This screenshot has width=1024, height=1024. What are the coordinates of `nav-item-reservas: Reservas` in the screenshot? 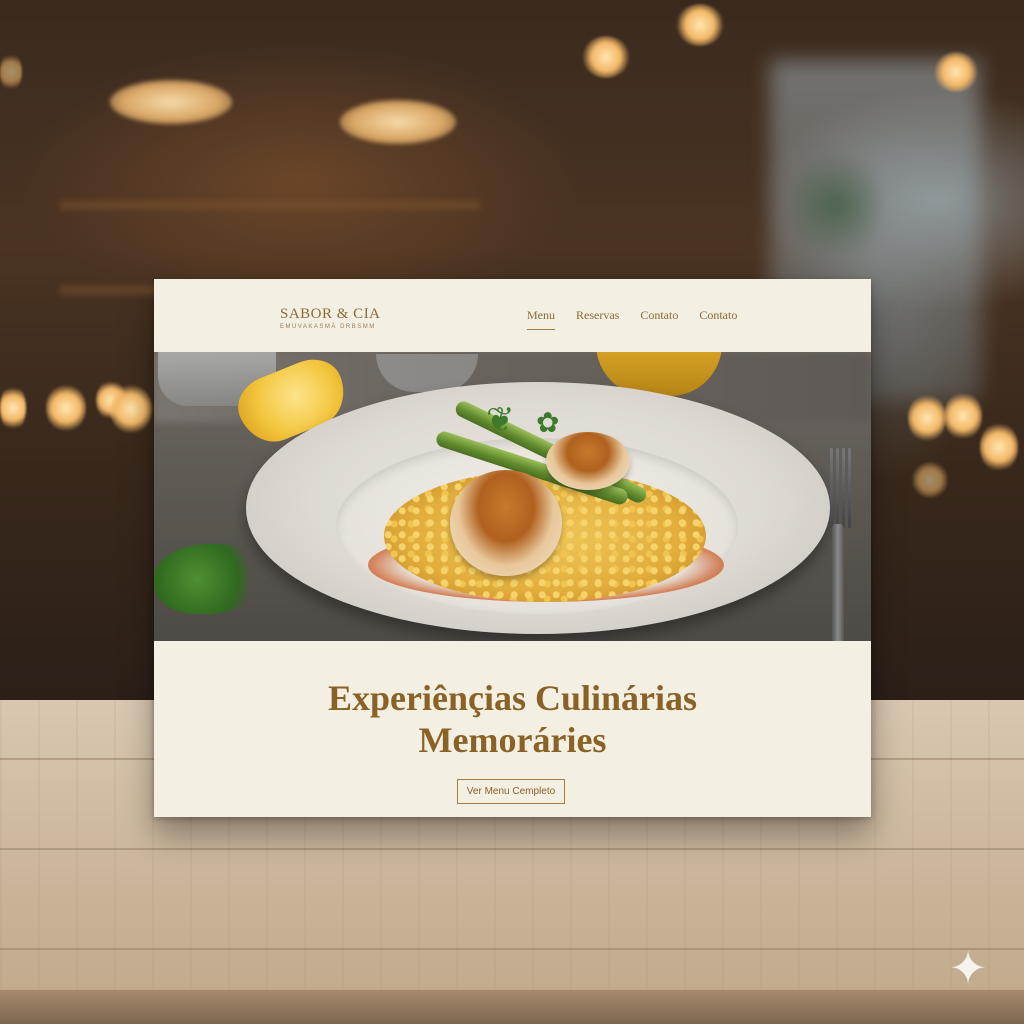 It's located at (597, 319).